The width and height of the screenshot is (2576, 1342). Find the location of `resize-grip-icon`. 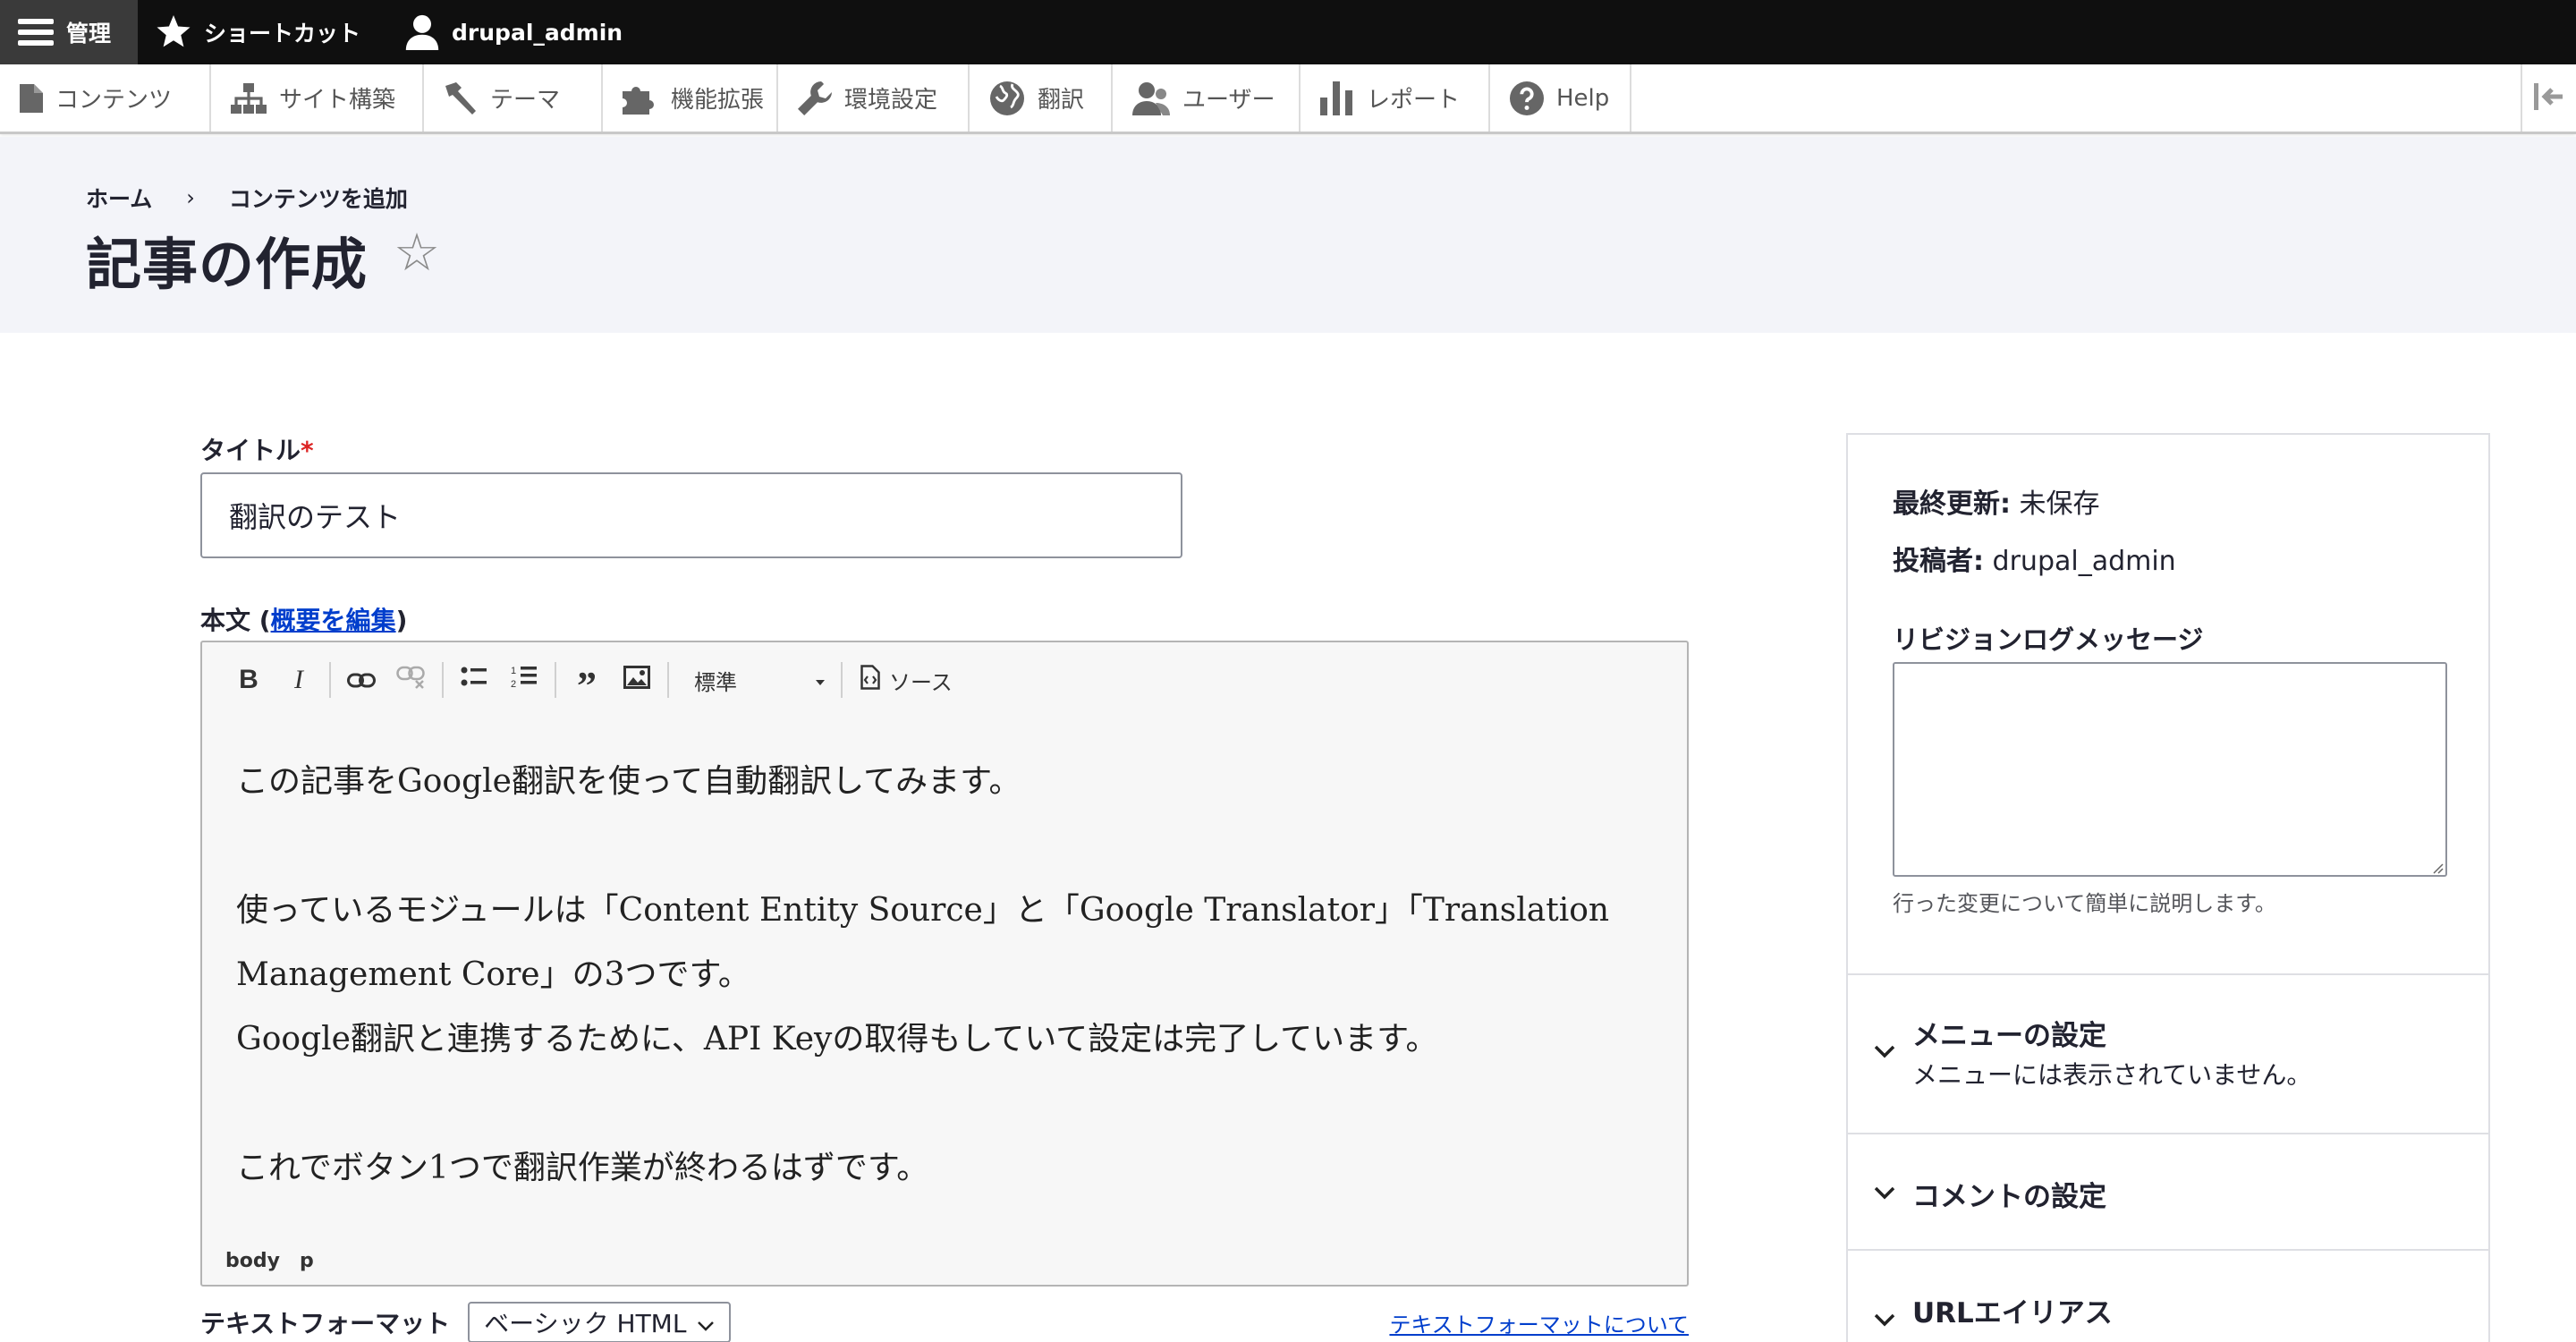

resize-grip-icon is located at coordinates (2437, 868).